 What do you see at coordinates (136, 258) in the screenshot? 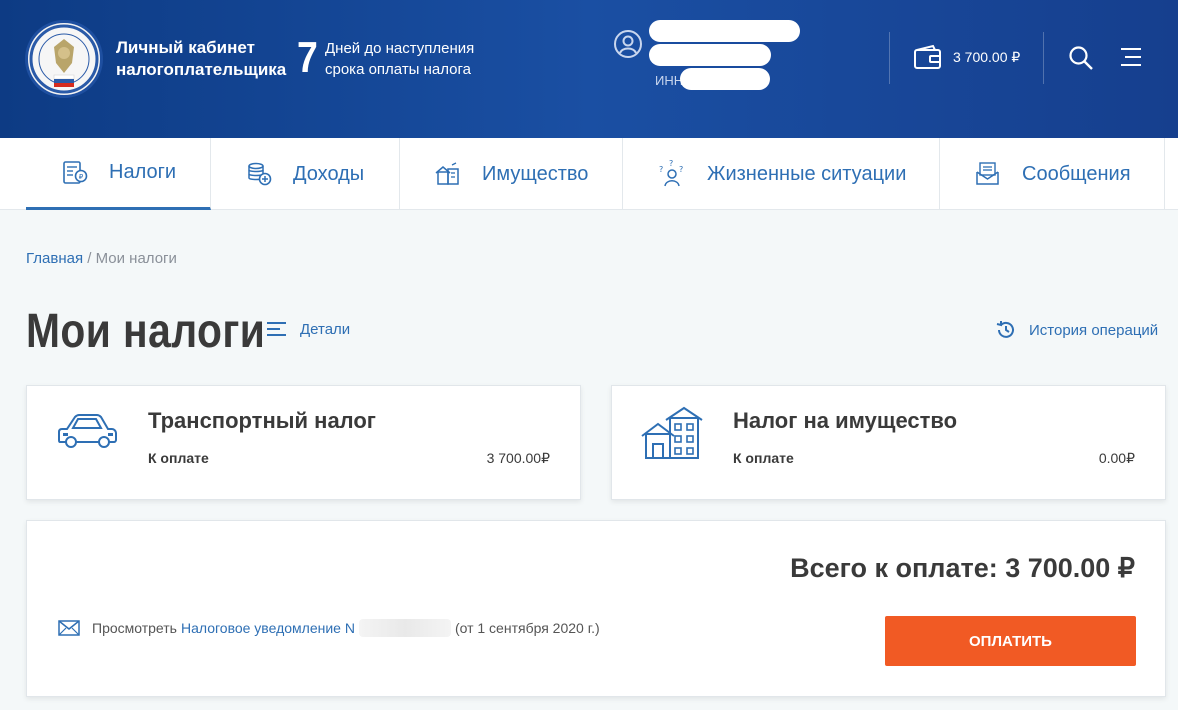
I see `breadcrumb-current: Мои налоги` at bounding box center [136, 258].